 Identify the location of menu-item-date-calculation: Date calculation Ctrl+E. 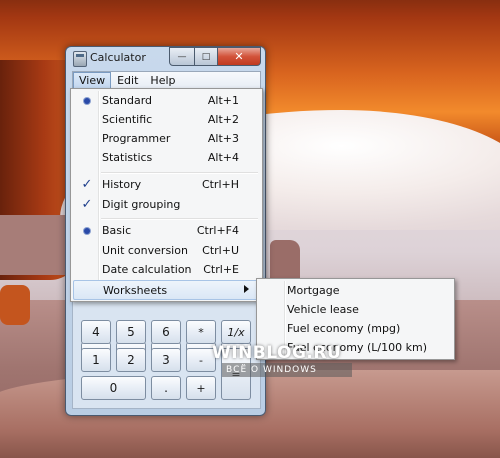
(165, 270).